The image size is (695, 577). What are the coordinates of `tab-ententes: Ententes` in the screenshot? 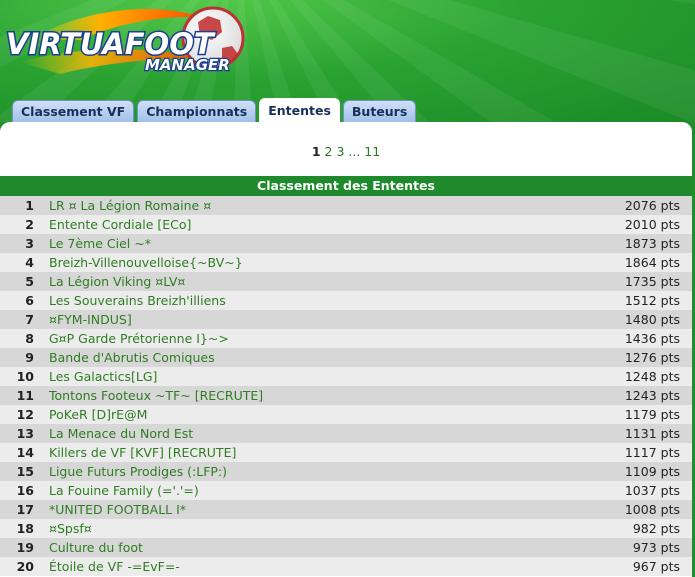 It's located at (299, 110).